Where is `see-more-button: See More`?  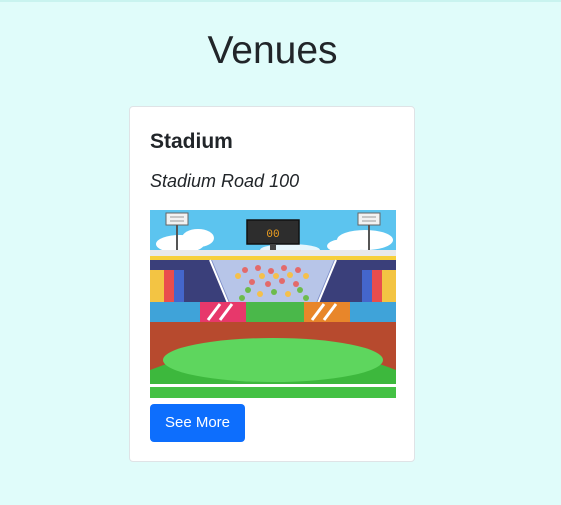
see-more-button: See More is located at coordinates (197, 423).